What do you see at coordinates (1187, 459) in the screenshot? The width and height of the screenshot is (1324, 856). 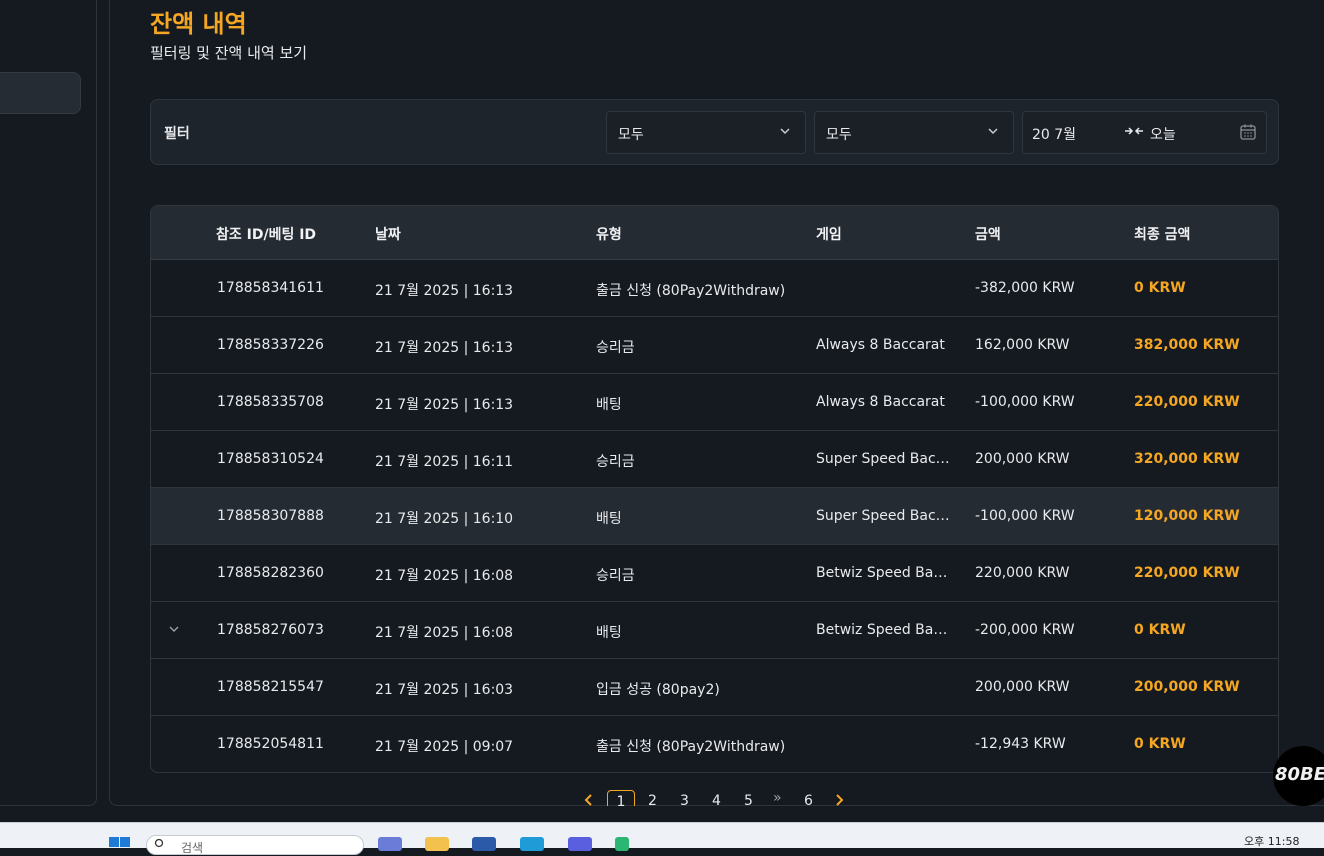 I see `cell-final: 320,000 KRW` at bounding box center [1187, 459].